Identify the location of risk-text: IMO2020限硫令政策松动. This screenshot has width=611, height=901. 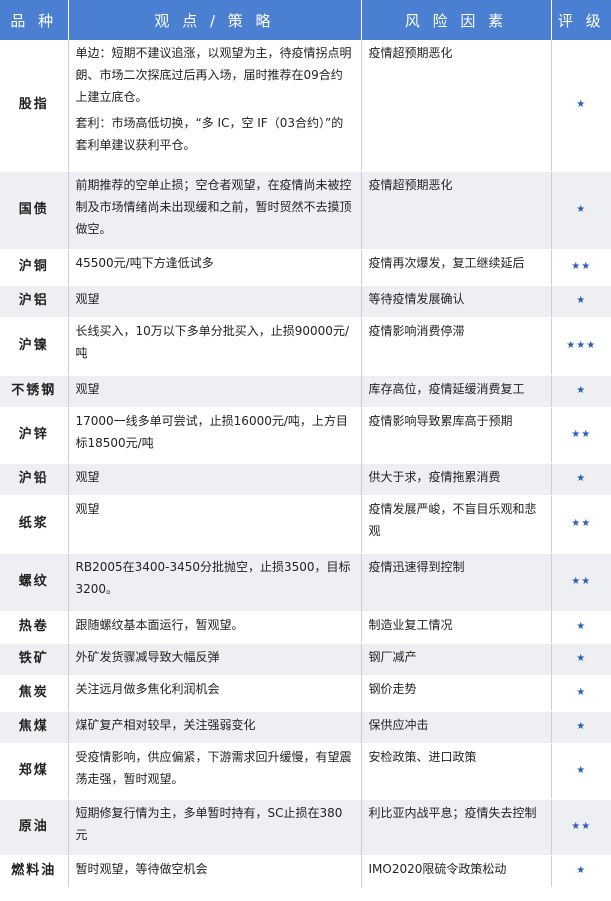
(456, 871).